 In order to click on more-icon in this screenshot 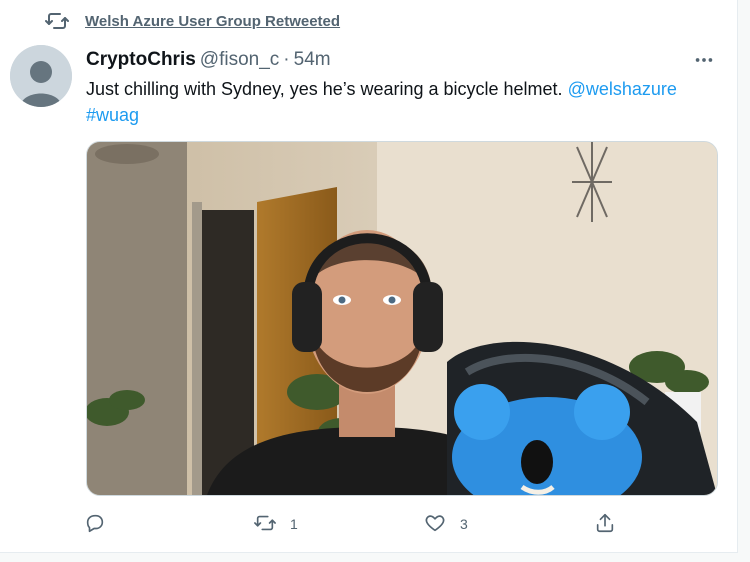, I will do `click(704, 60)`.